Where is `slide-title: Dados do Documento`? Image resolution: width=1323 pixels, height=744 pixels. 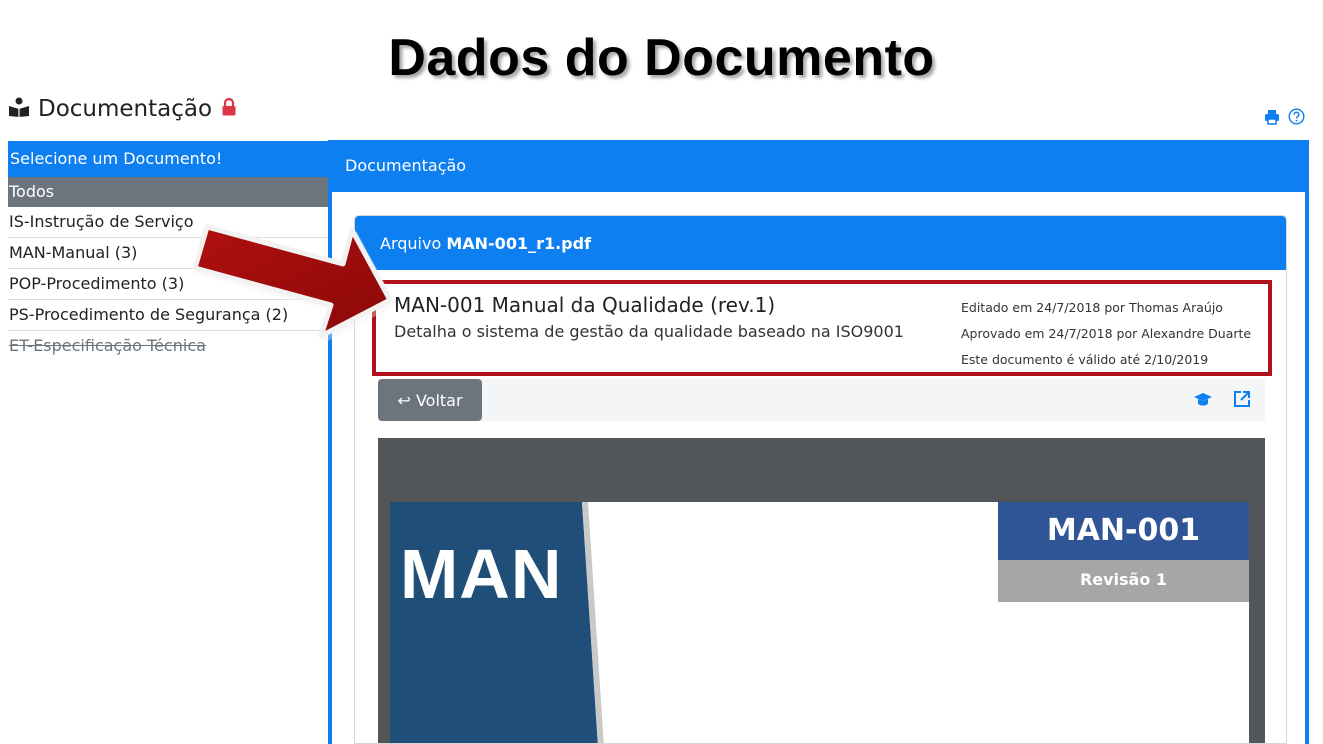 slide-title: Dados do Documento is located at coordinates (661, 58).